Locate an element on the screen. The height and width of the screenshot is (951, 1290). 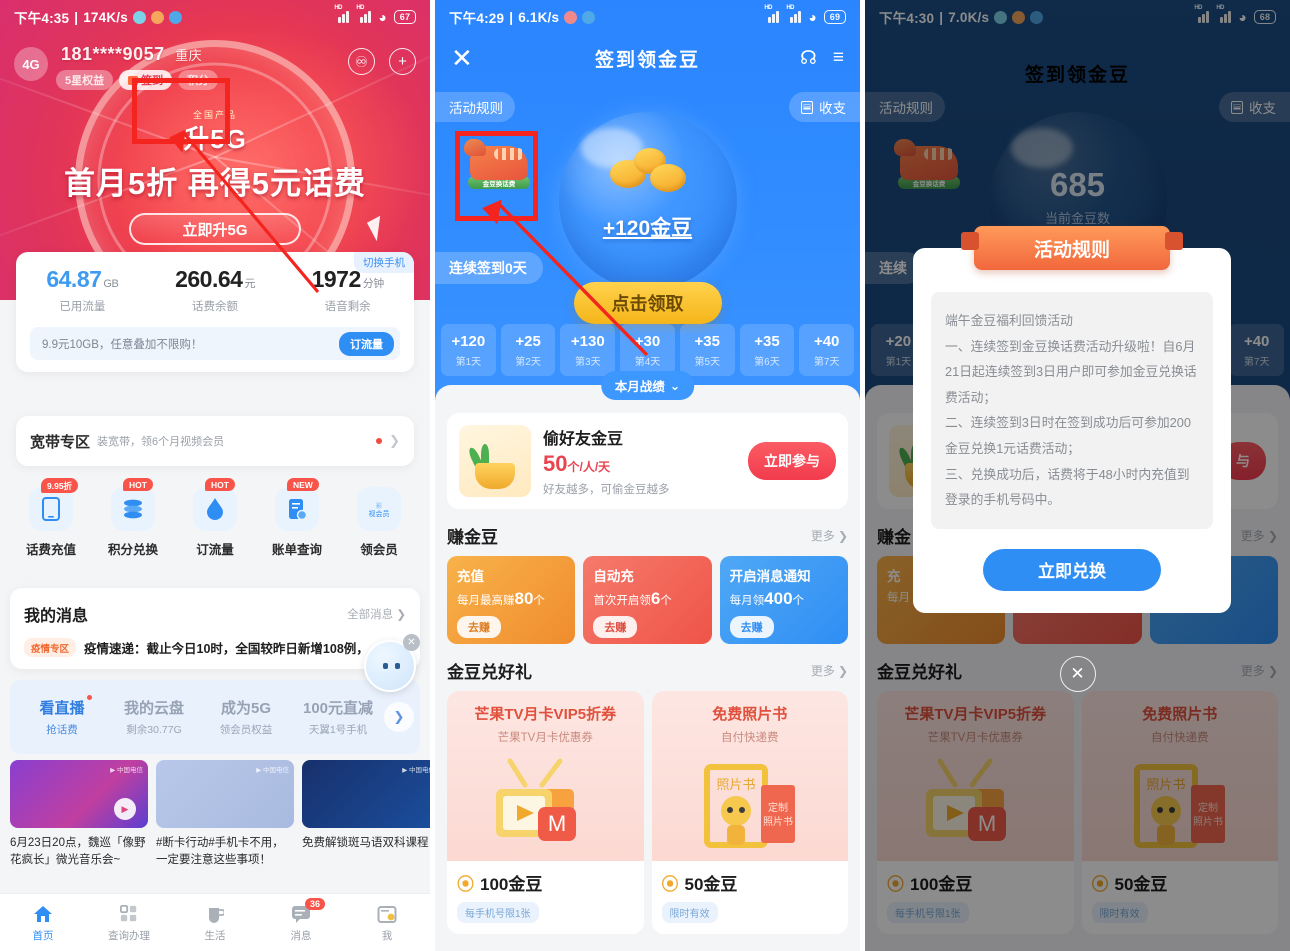
svg-text: 影 is located at coordinates (379, 506).